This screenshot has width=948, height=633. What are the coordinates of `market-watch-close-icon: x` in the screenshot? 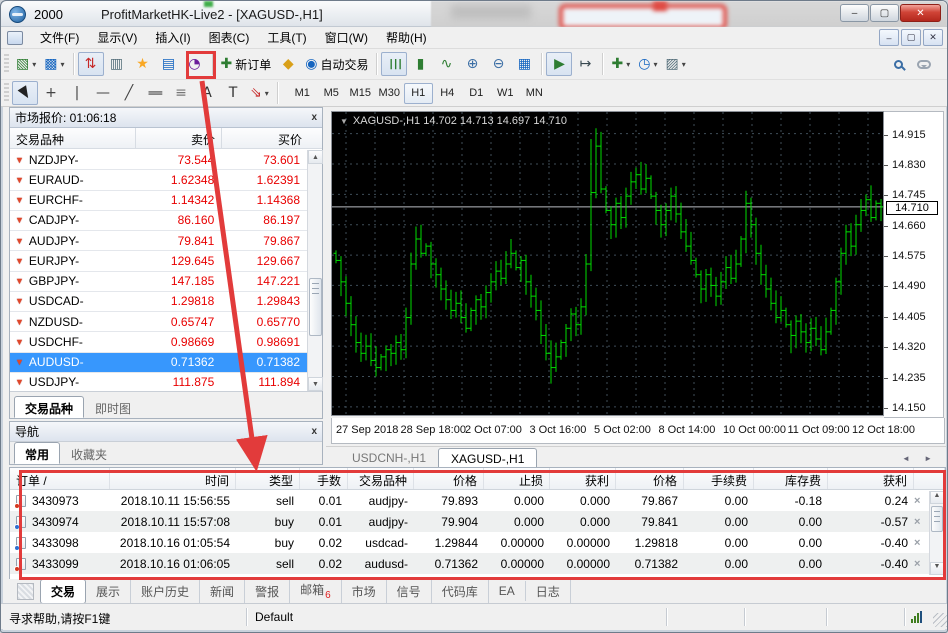 It's located at (314, 117).